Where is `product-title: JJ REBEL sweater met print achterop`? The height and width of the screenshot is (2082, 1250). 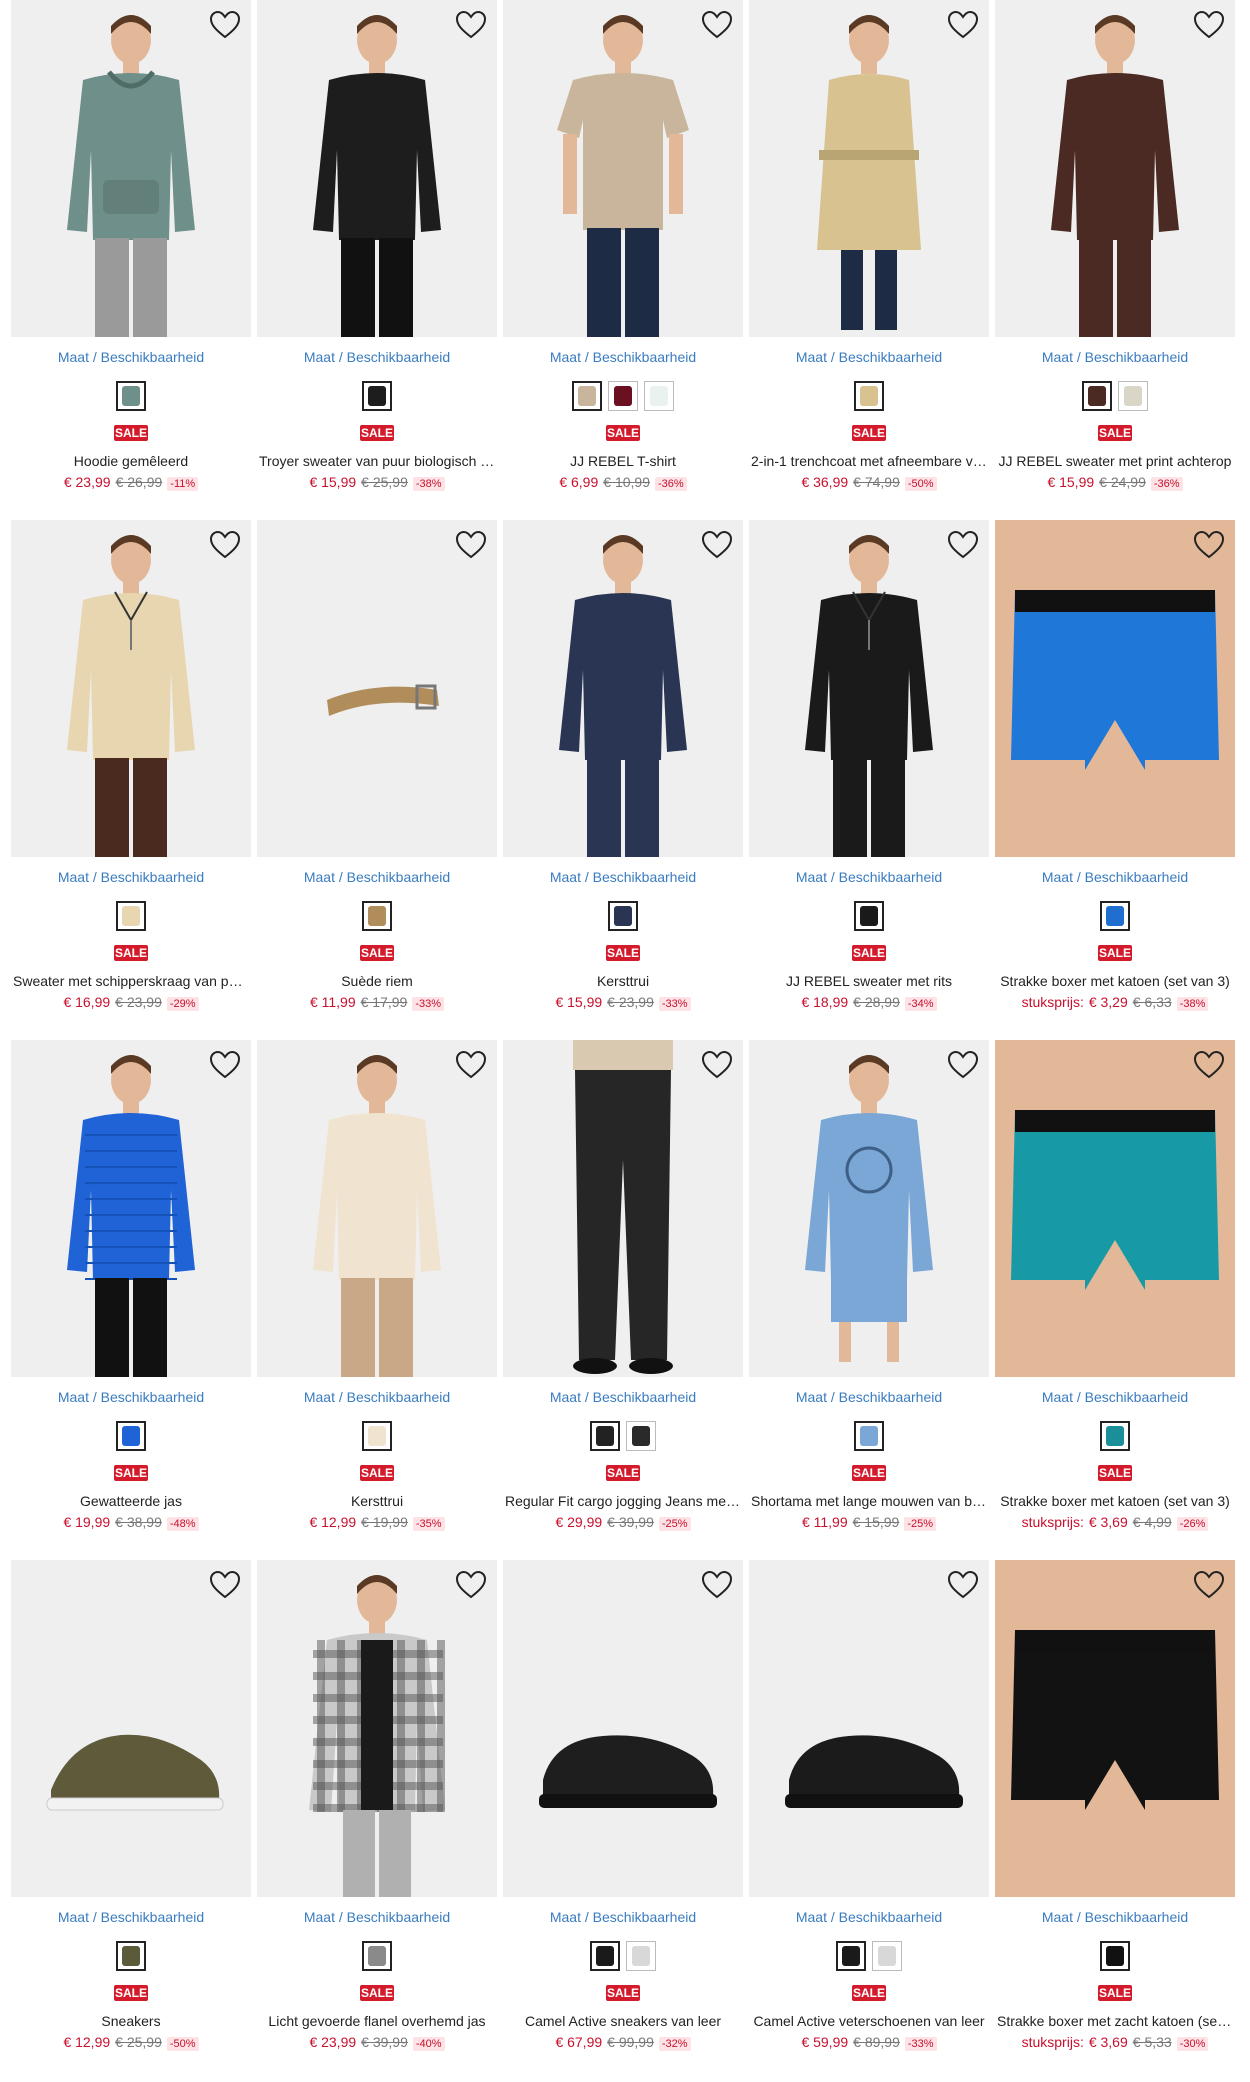
product-title: JJ REBEL sweater met print achterop is located at coordinates (1115, 462).